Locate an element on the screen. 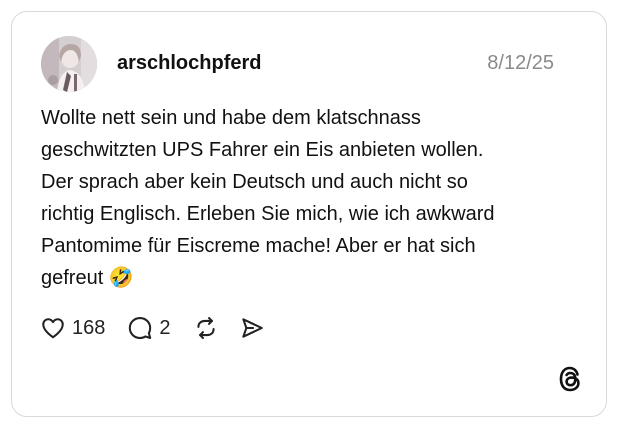  like-button: 168 is located at coordinates (72, 328).